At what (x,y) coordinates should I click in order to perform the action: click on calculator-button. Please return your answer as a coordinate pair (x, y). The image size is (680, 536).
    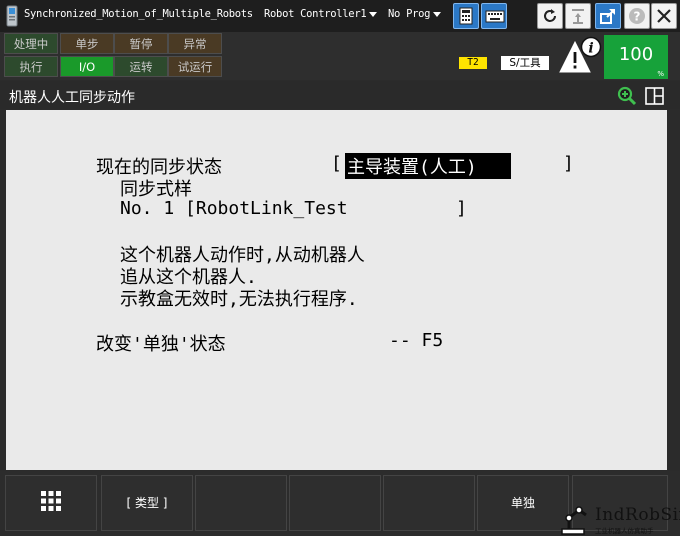
    Looking at the image, I should click on (466, 16).